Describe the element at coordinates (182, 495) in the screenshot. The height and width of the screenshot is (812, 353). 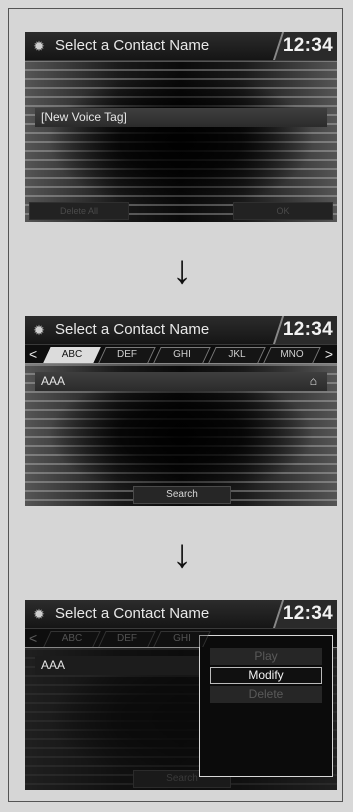
I see `search-button: Search` at that location.